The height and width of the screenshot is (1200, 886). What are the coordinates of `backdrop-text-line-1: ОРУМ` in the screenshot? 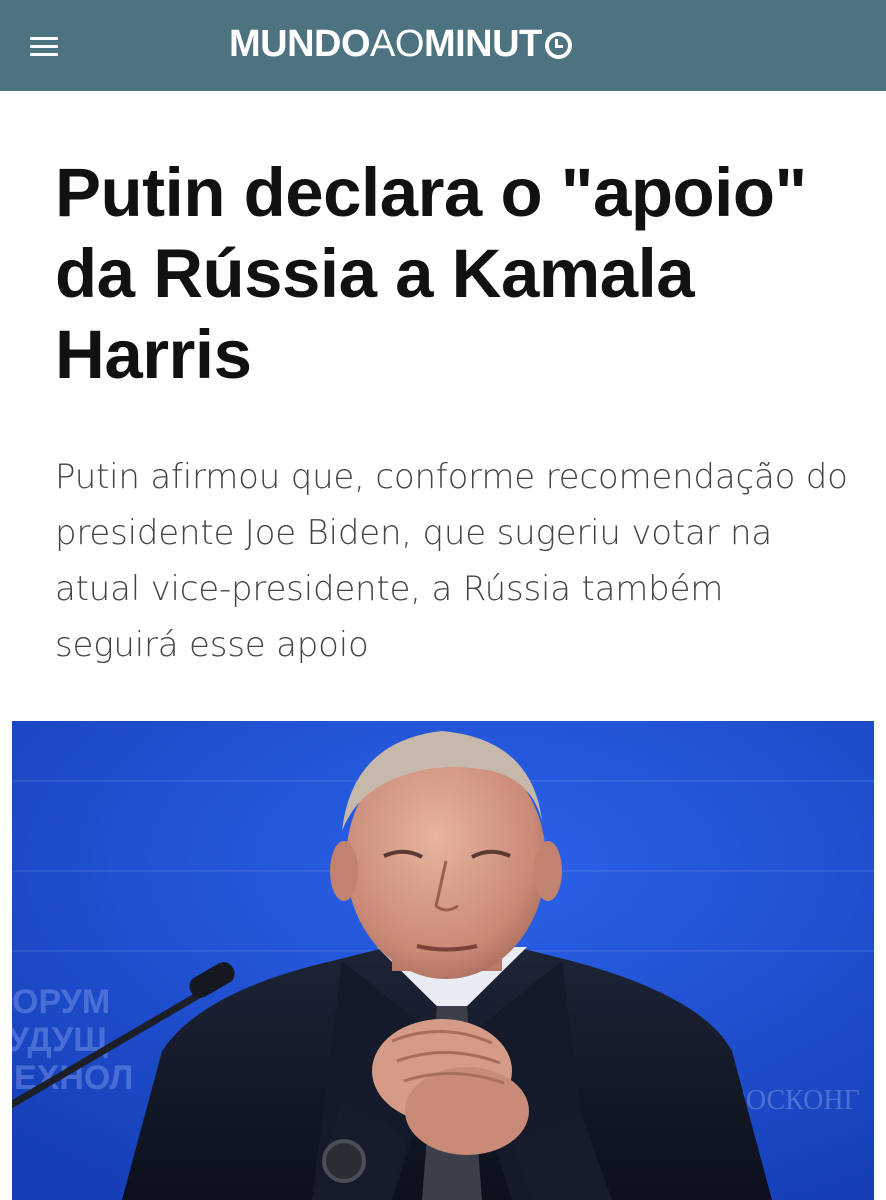 It's located at (61, 1002).